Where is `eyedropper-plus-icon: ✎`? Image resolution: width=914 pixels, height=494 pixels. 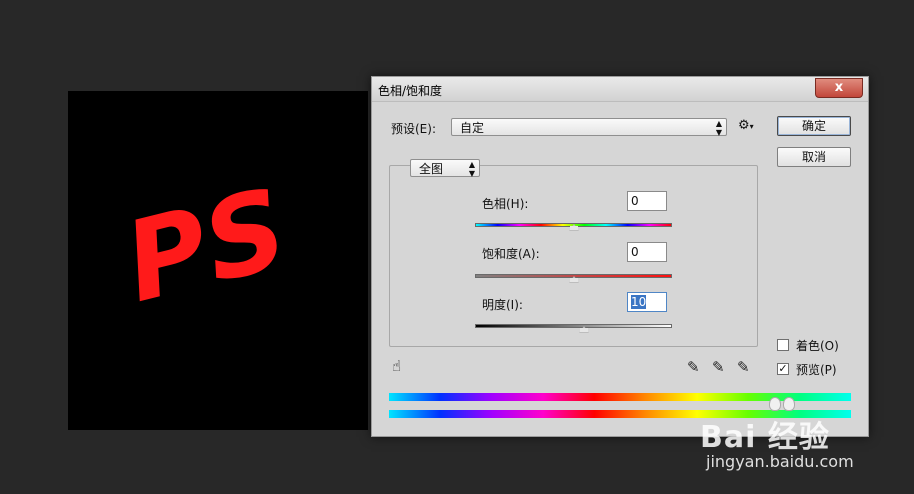
eyedropper-plus-icon: ✎ is located at coordinates (718, 367).